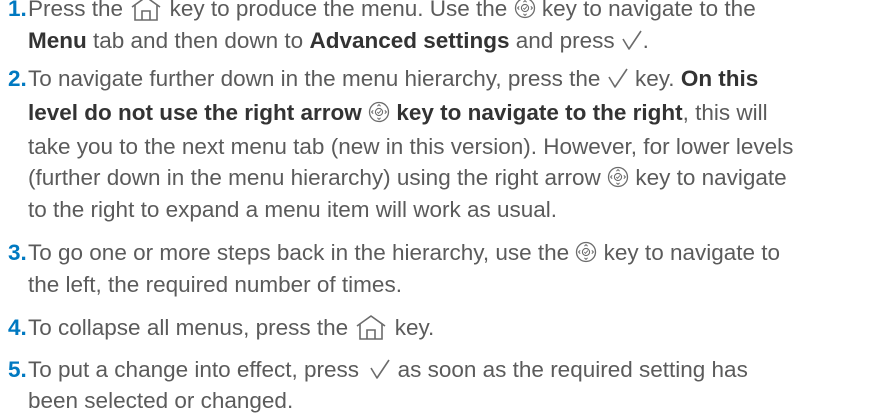  I want to click on step-number: 4., so click(17, 327).